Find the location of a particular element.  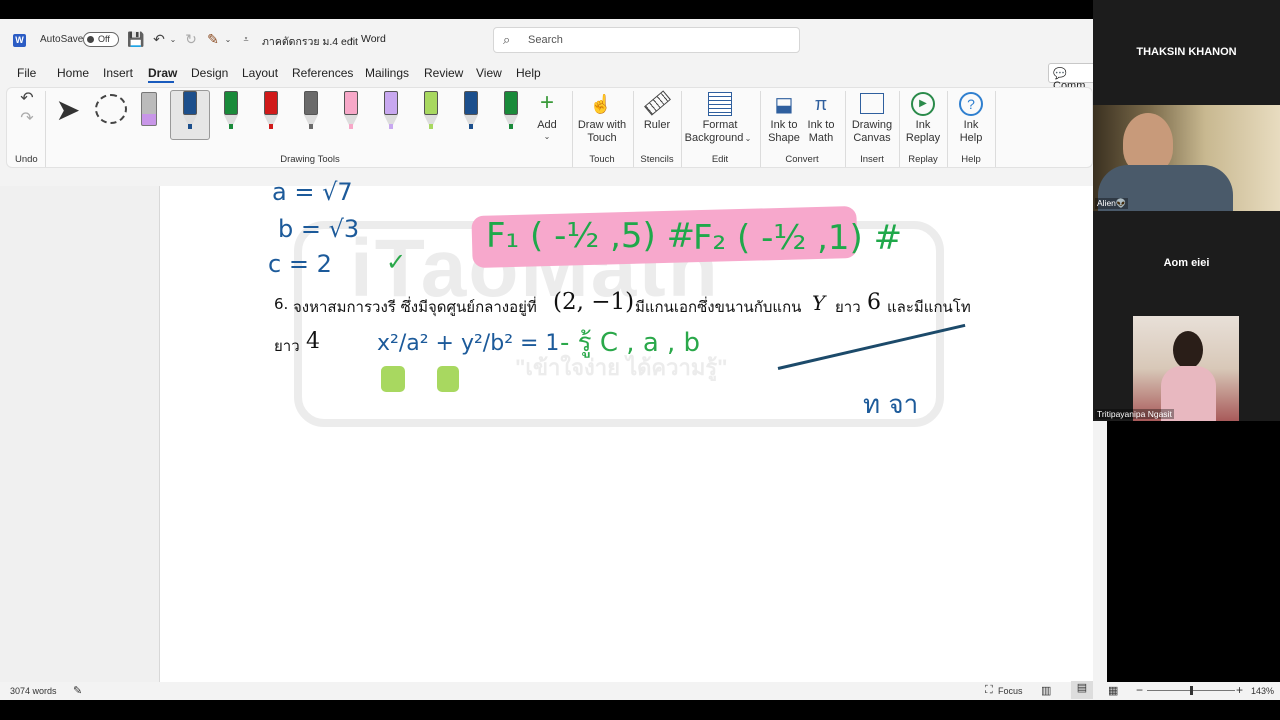

zoom-in-icon: + is located at coordinates (1239, 690).